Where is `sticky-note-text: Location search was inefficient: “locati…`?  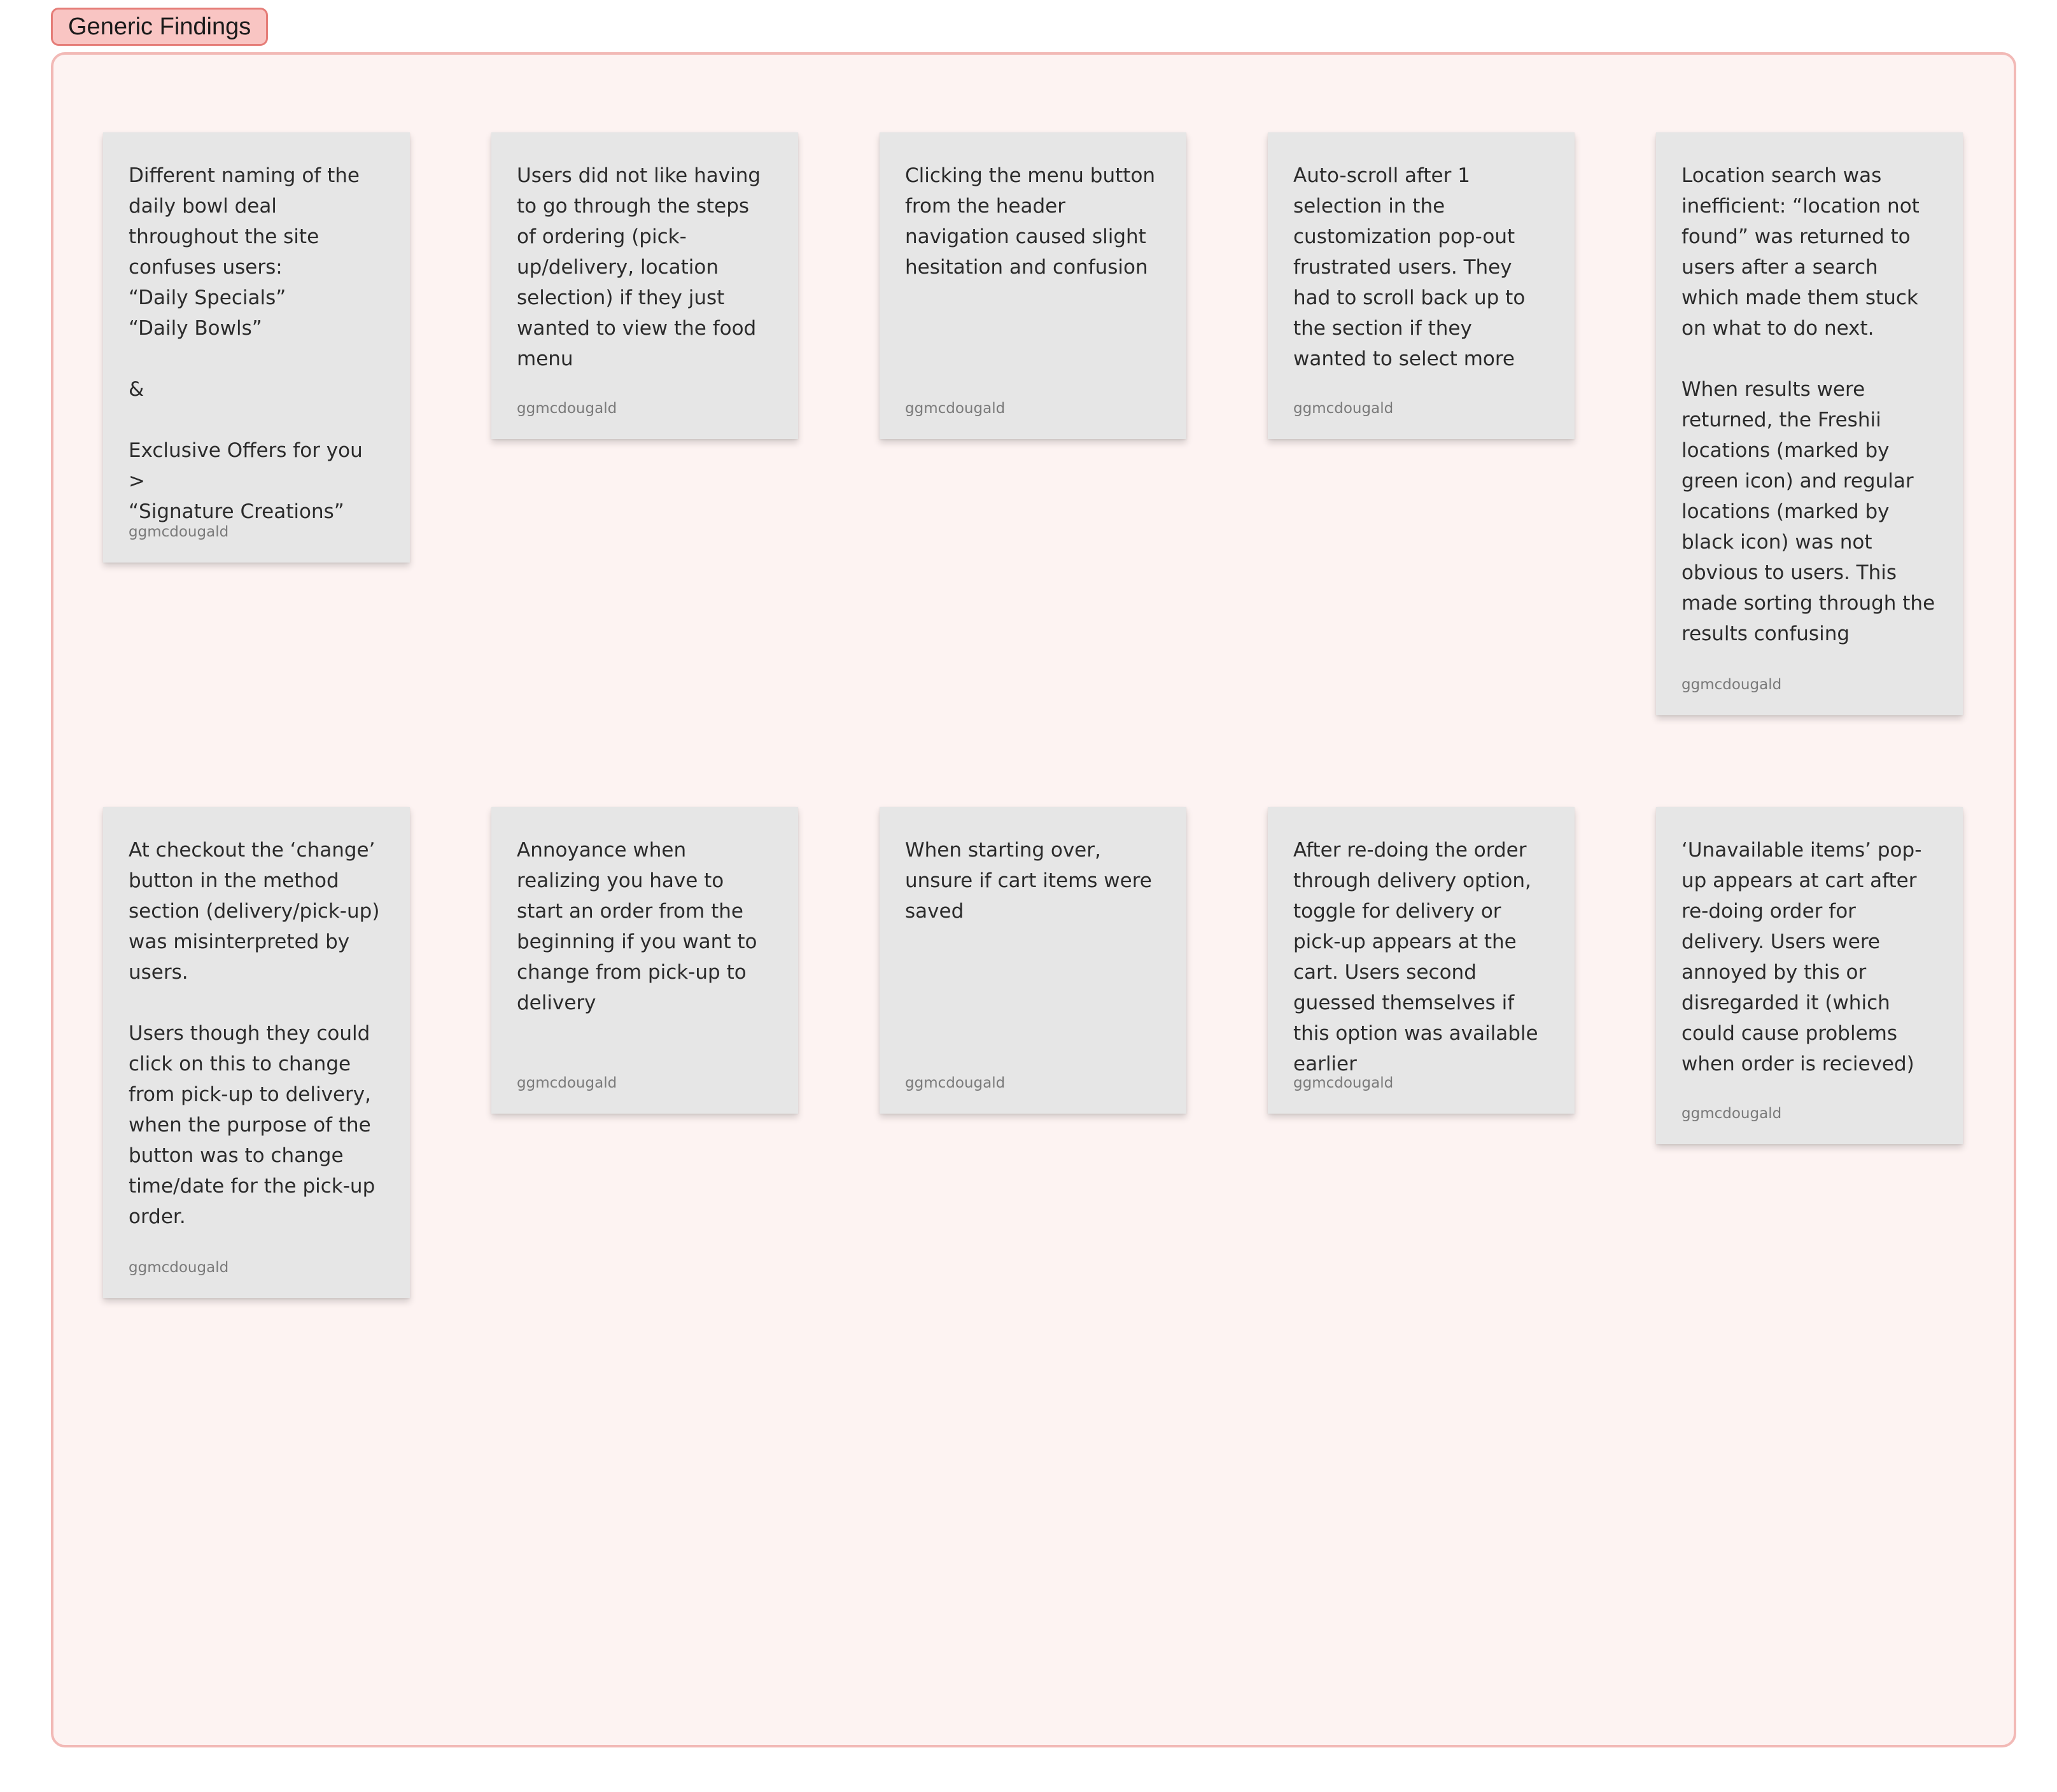 sticky-note-text: Location search was inefficient: “locati… is located at coordinates (1808, 404).